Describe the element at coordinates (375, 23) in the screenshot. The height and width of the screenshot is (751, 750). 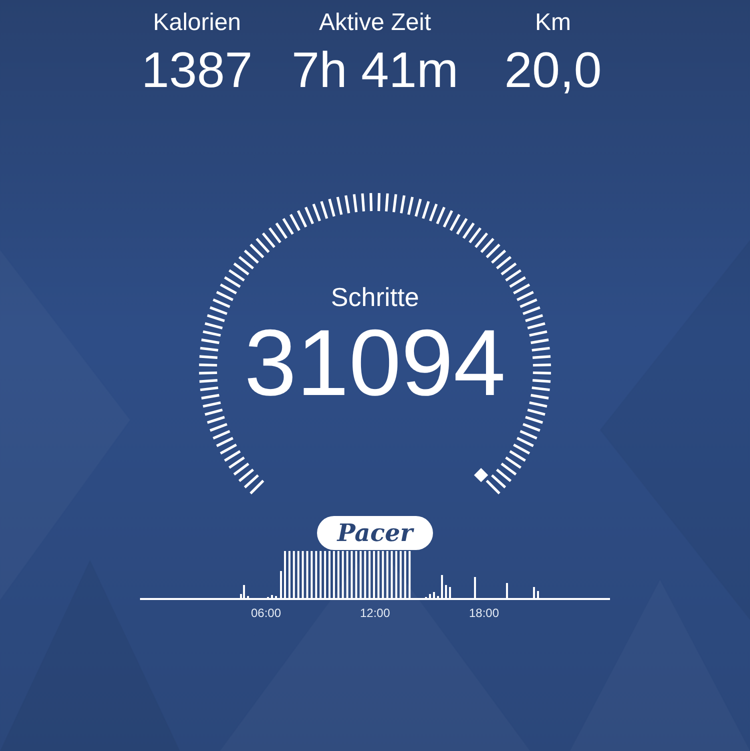
I see `stat-label: Aktive Zeit` at that location.